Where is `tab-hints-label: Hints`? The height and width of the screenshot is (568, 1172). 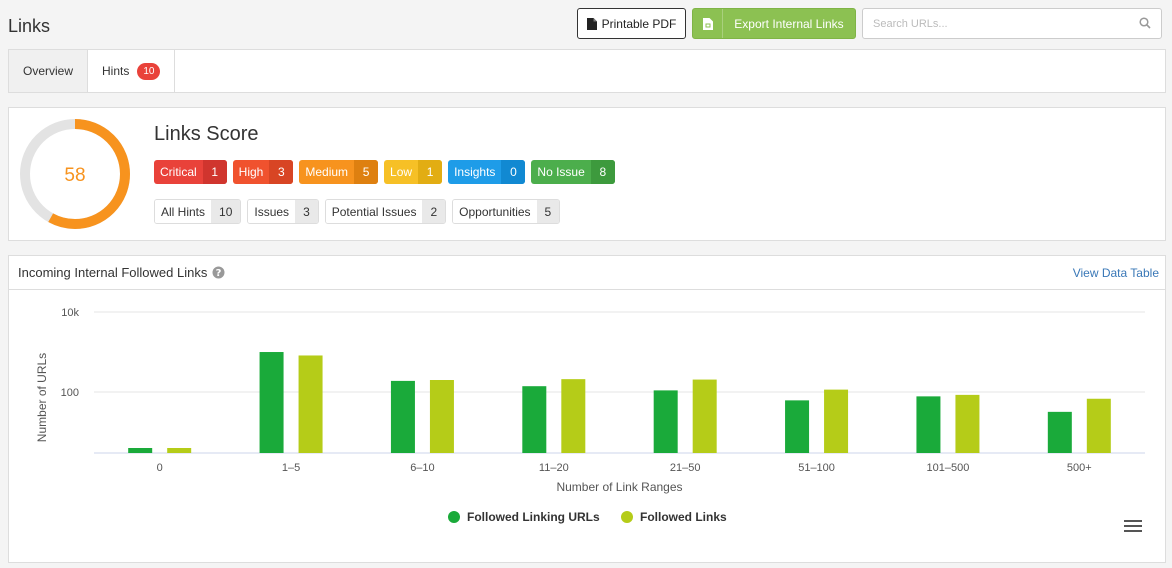
tab-hints-label: Hints is located at coordinates (116, 71).